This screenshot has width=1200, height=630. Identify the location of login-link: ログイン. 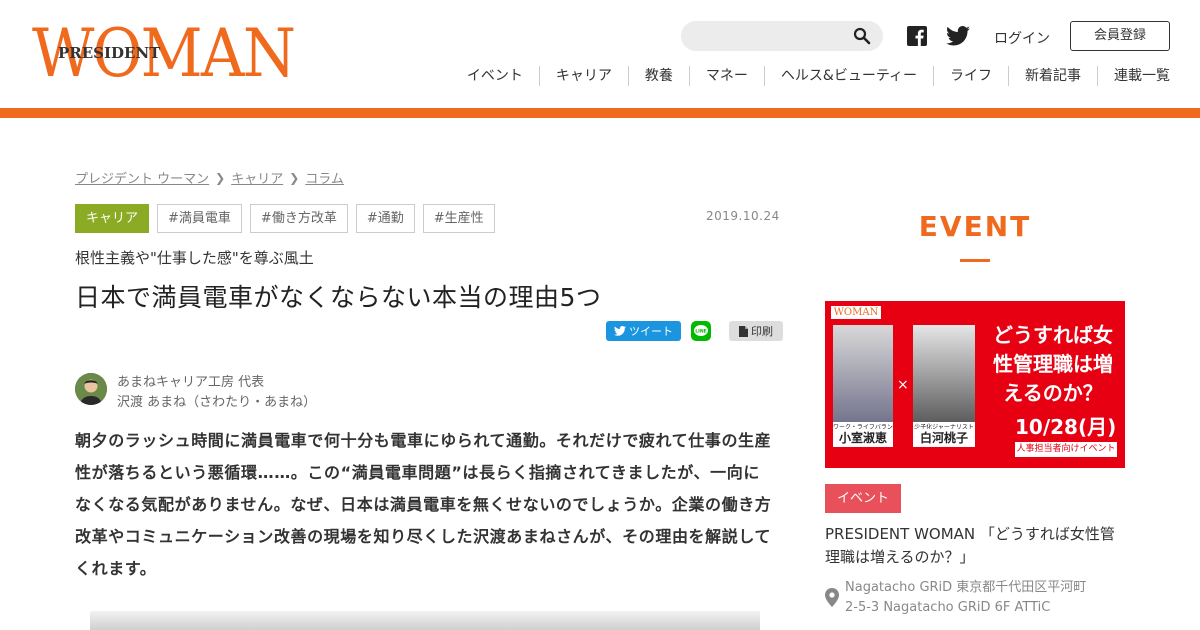
(1022, 38).